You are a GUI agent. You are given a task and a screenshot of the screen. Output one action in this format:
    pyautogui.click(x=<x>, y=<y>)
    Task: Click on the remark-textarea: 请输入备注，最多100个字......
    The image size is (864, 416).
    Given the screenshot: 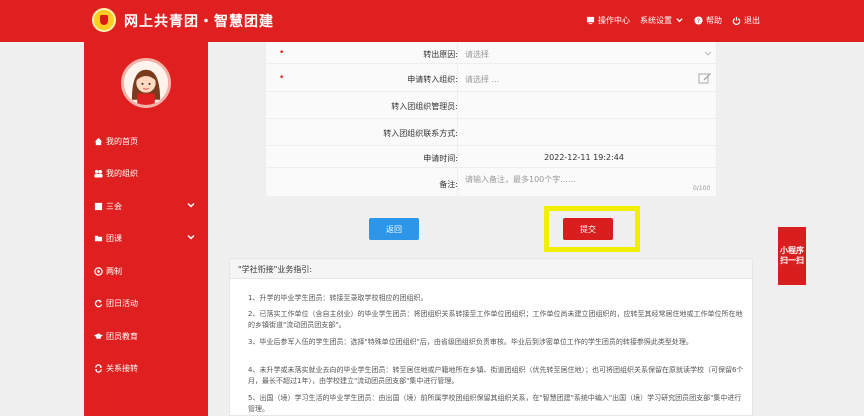 What is the action you would take?
    pyautogui.click(x=520, y=179)
    